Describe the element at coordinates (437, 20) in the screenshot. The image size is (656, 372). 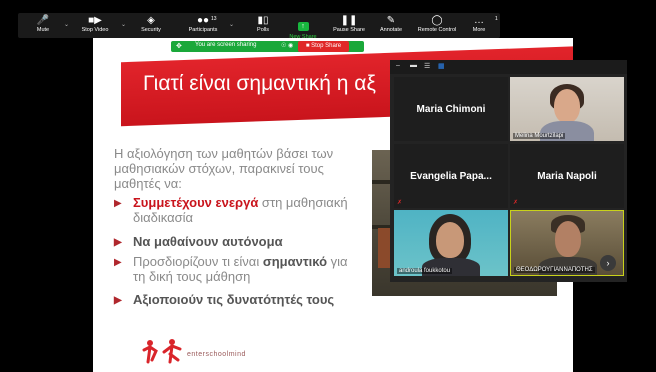
I see `mouse-icon: ◯` at that location.